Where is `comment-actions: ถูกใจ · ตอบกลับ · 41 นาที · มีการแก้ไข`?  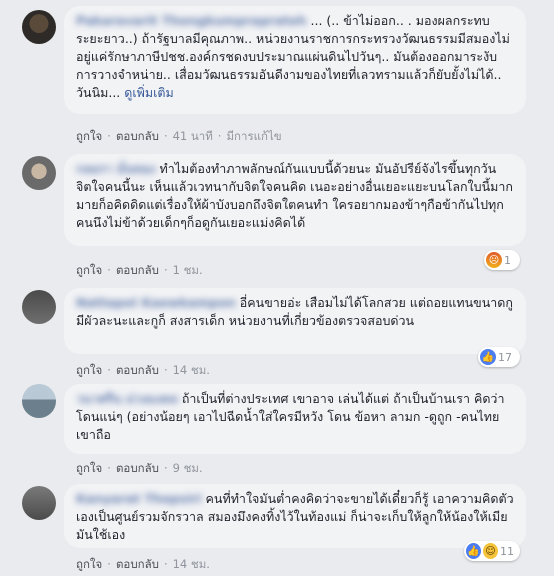
comment-actions: ถูกใจ · ตอบกลับ · 41 นาที · มีการแก้ไข is located at coordinates (179, 136).